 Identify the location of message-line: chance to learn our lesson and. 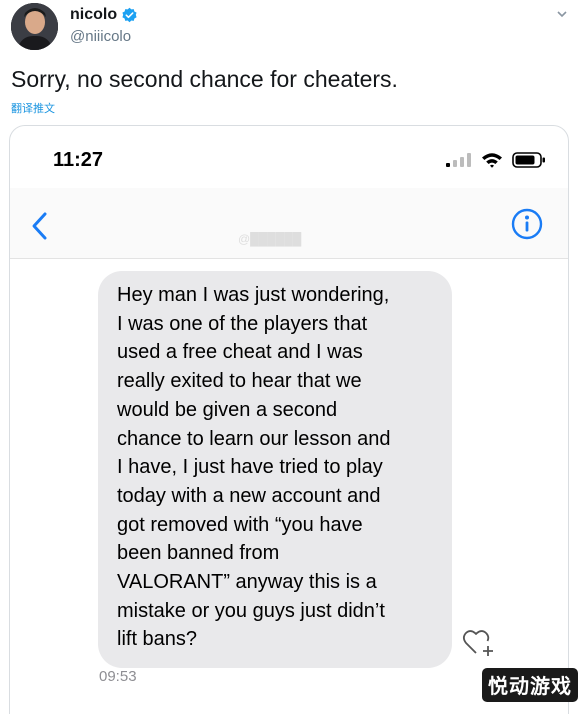
(254, 438).